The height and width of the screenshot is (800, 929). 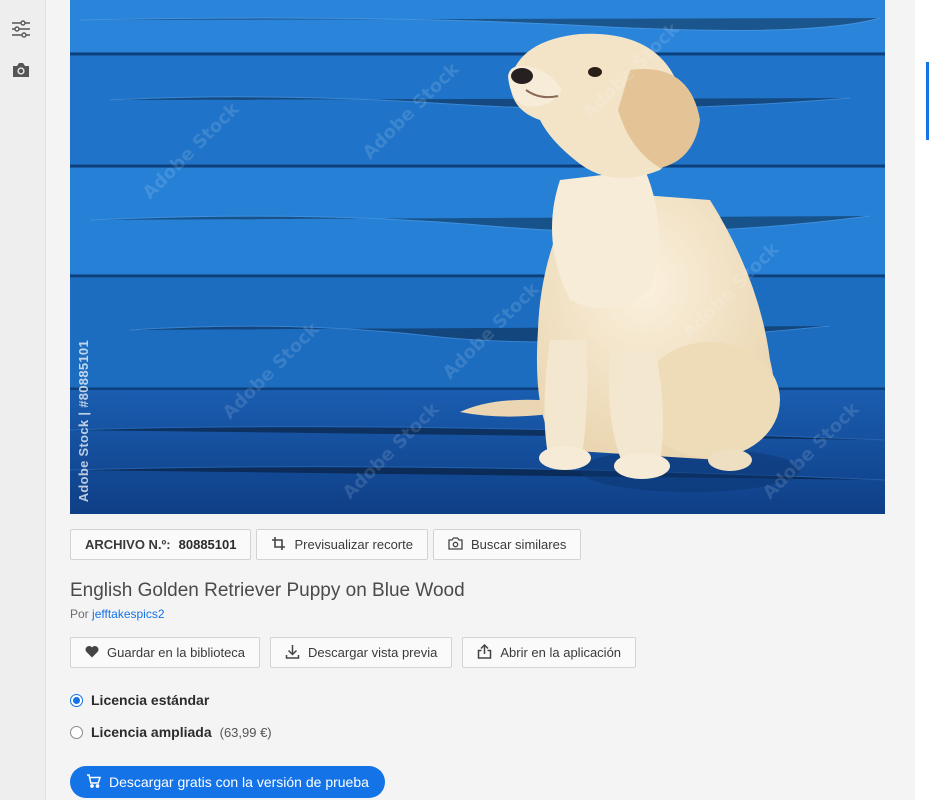 What do you see at coordinates (83, 420) in the screenshot?
I see `photo-watermark: Adobe Stock | #80885101` at bounding box center [83, 420].